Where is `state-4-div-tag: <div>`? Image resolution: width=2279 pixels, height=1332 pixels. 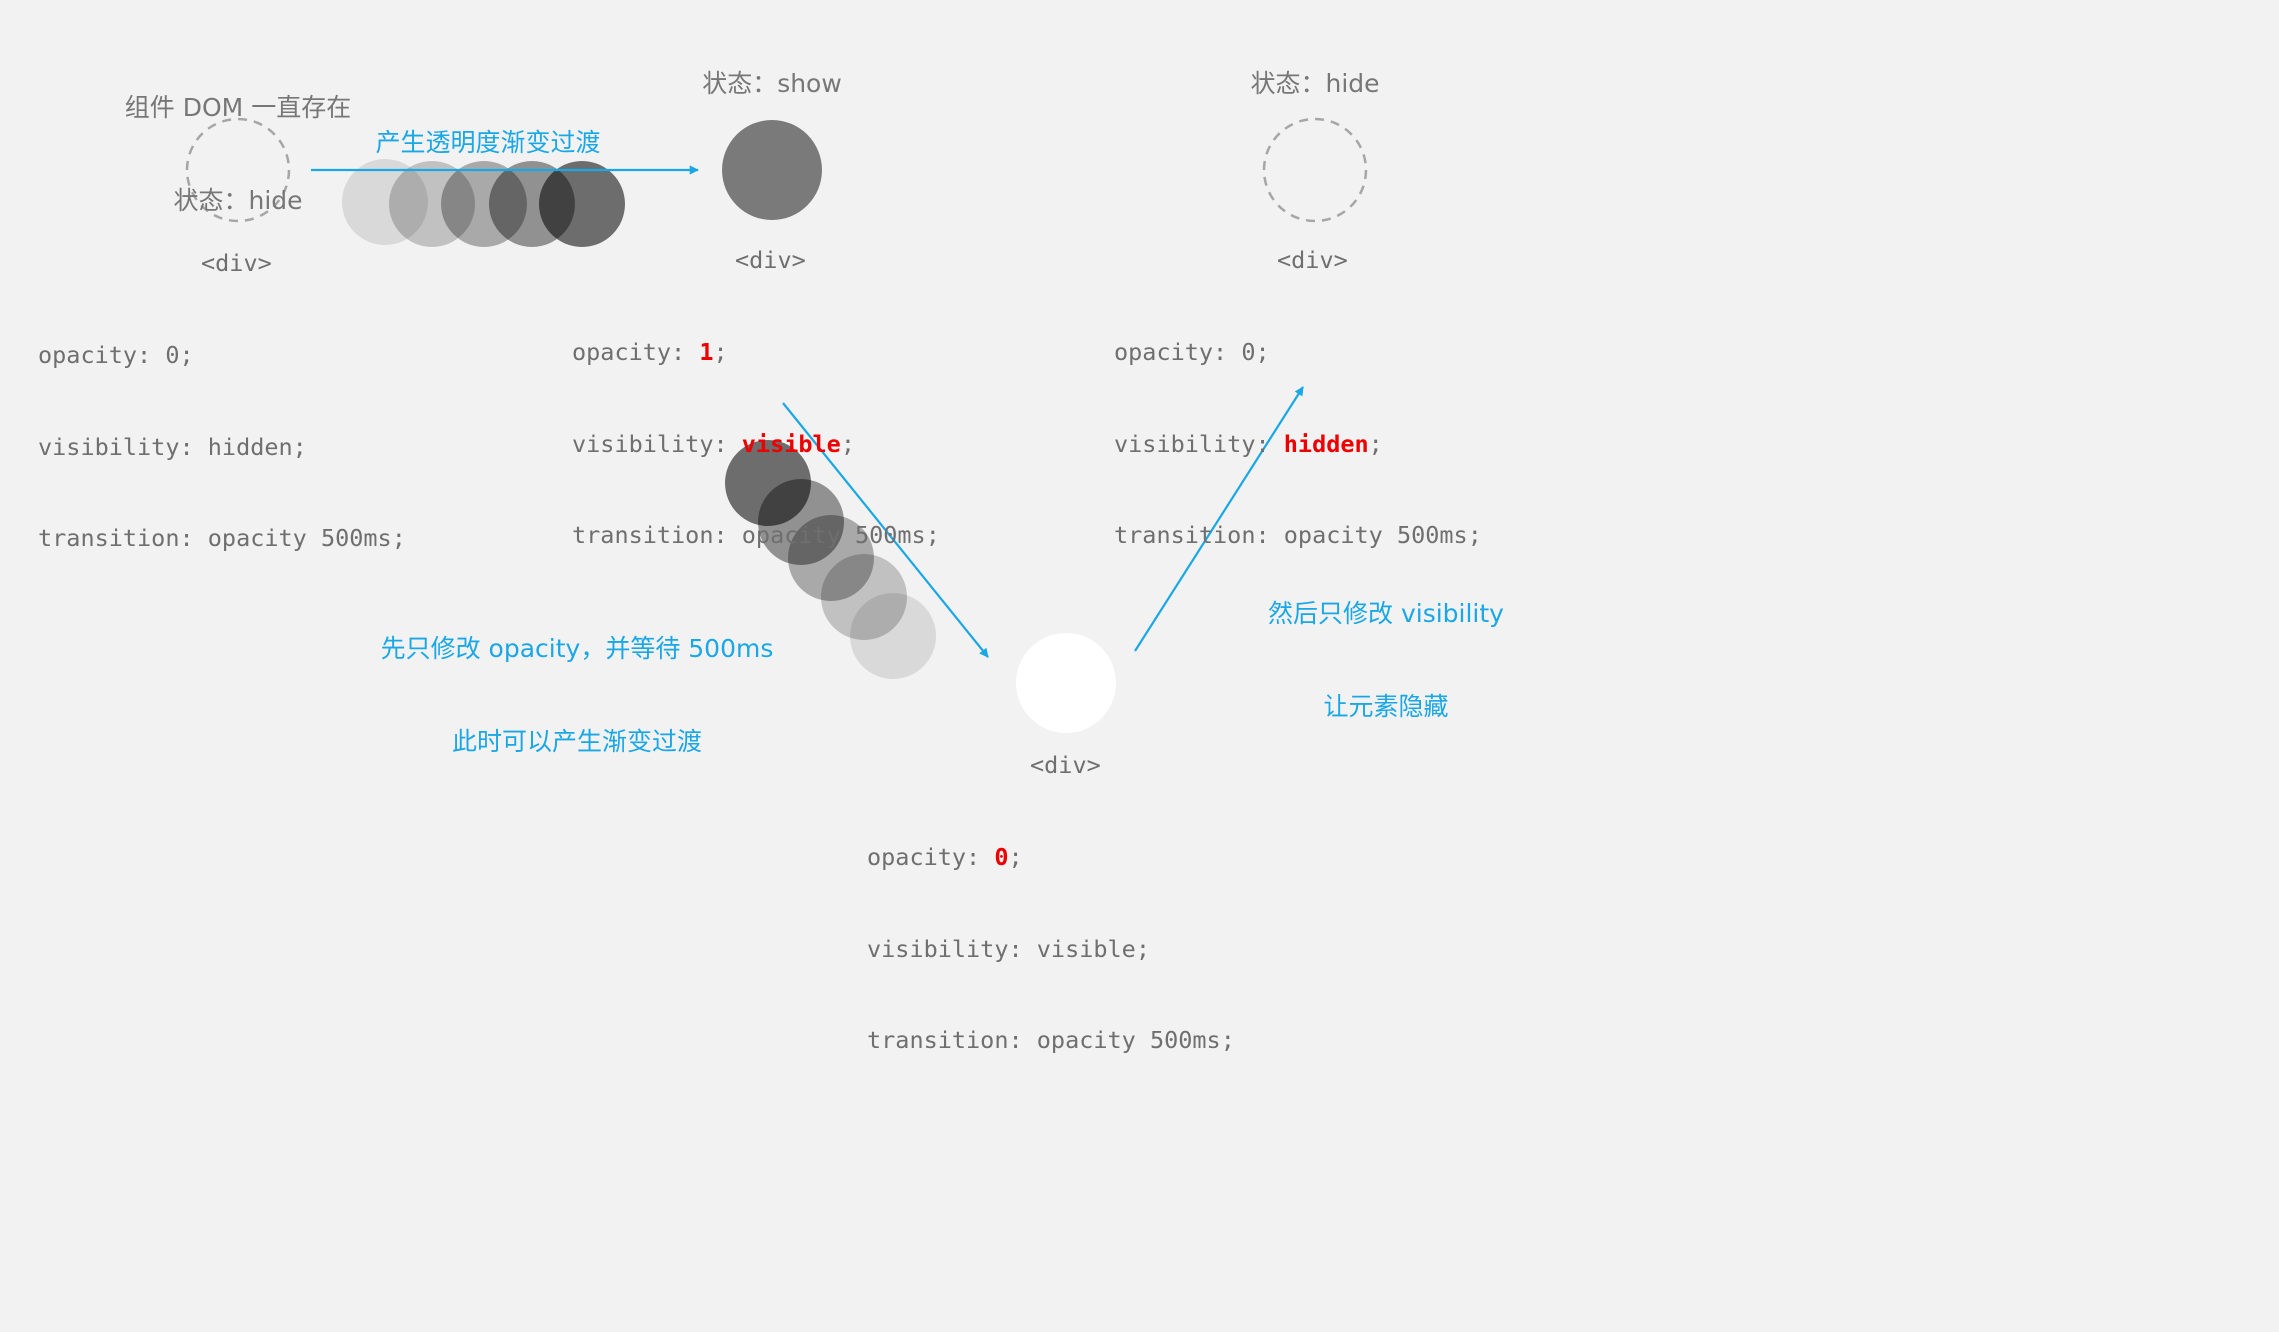 state-4-div-tag: <div> is located at coordinates (1065, 765).